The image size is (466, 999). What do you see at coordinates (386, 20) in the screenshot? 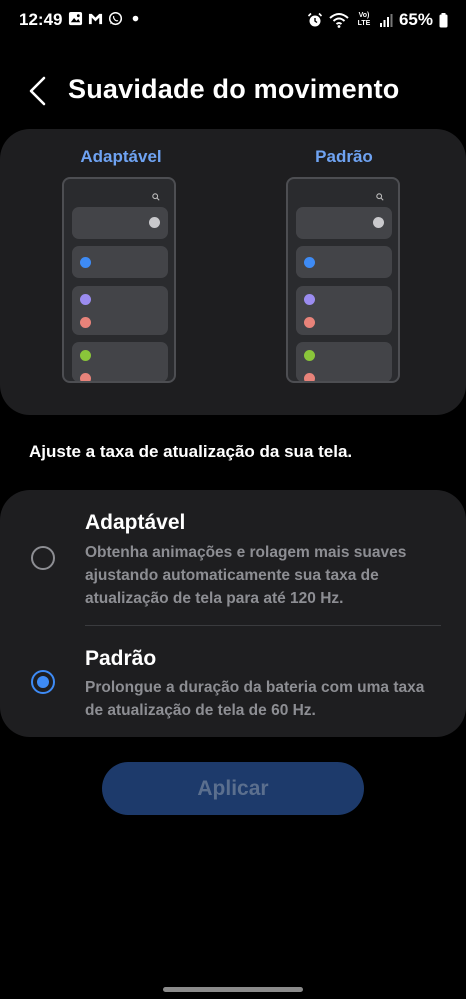
I see `signal-icon` at bounding box center [386, 20].